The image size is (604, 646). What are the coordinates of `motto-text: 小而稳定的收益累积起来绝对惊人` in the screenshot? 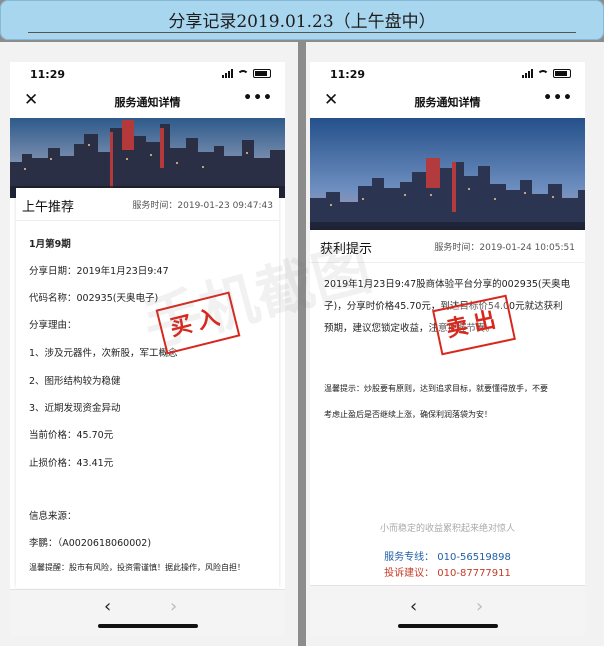 It's located at (447, 529).